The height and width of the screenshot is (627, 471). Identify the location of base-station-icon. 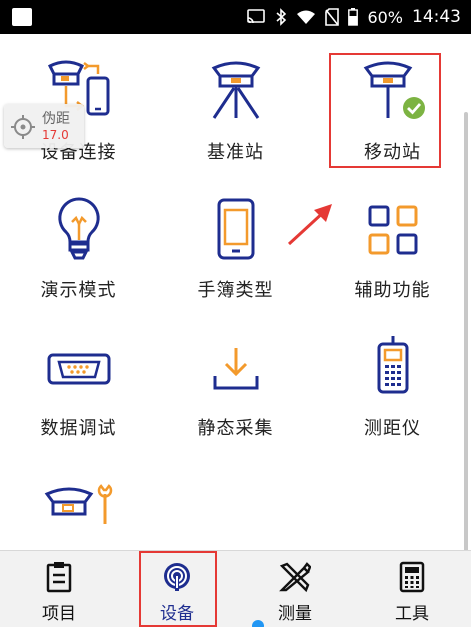
(235, 88).